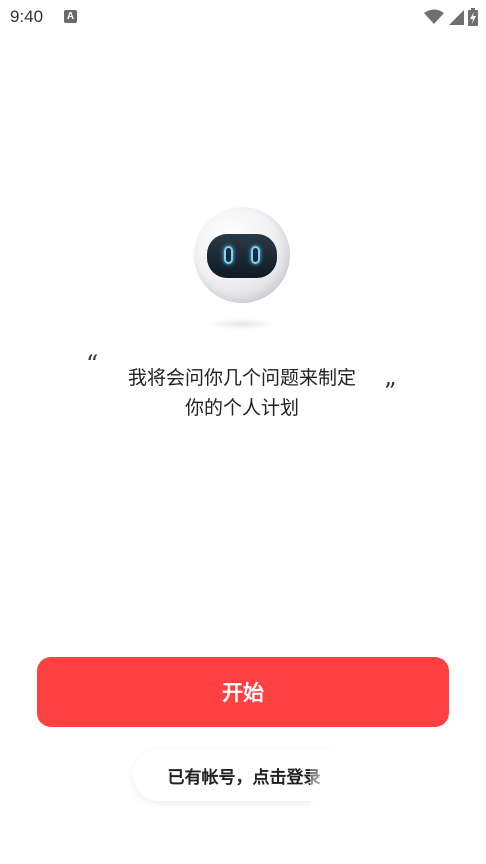  Describe the element at coordinates (241, 408) in the screenshot. I see `intro-line-2: 你的个人计划` at that location.